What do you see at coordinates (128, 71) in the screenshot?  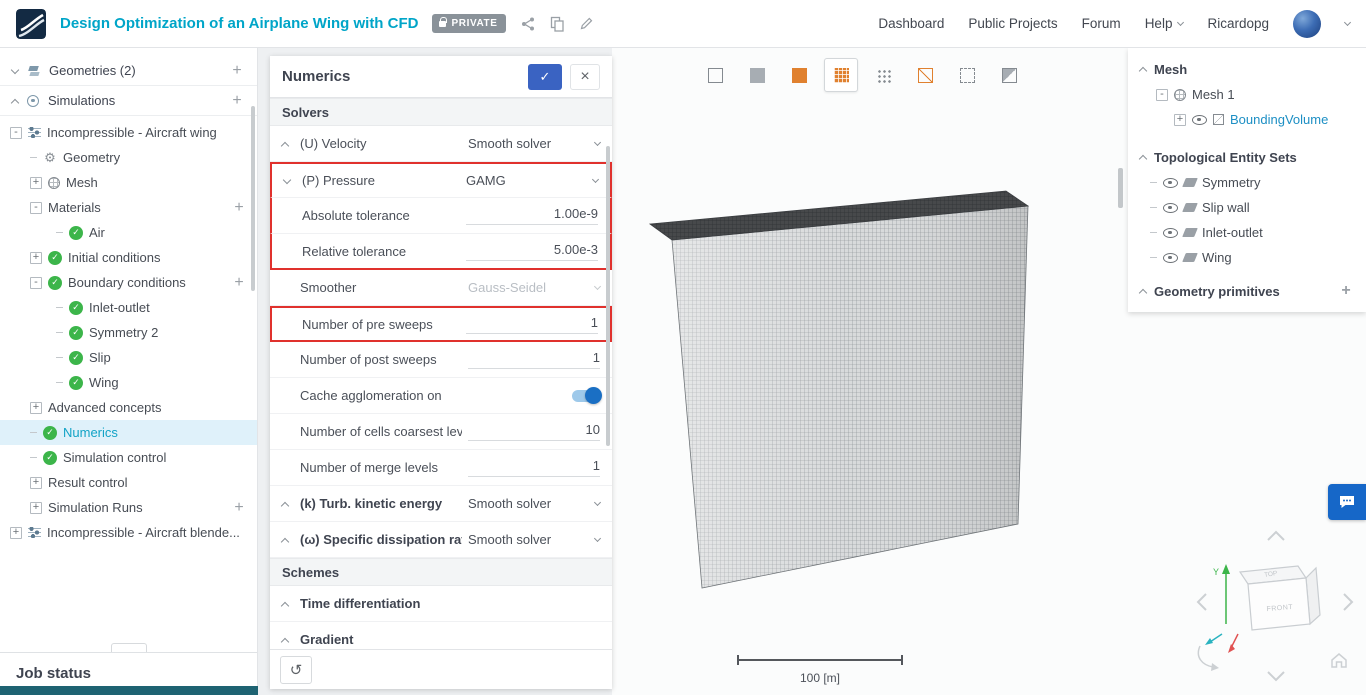 I see `geometries-section: Geometries (2)` at bounding box center [128, 71].